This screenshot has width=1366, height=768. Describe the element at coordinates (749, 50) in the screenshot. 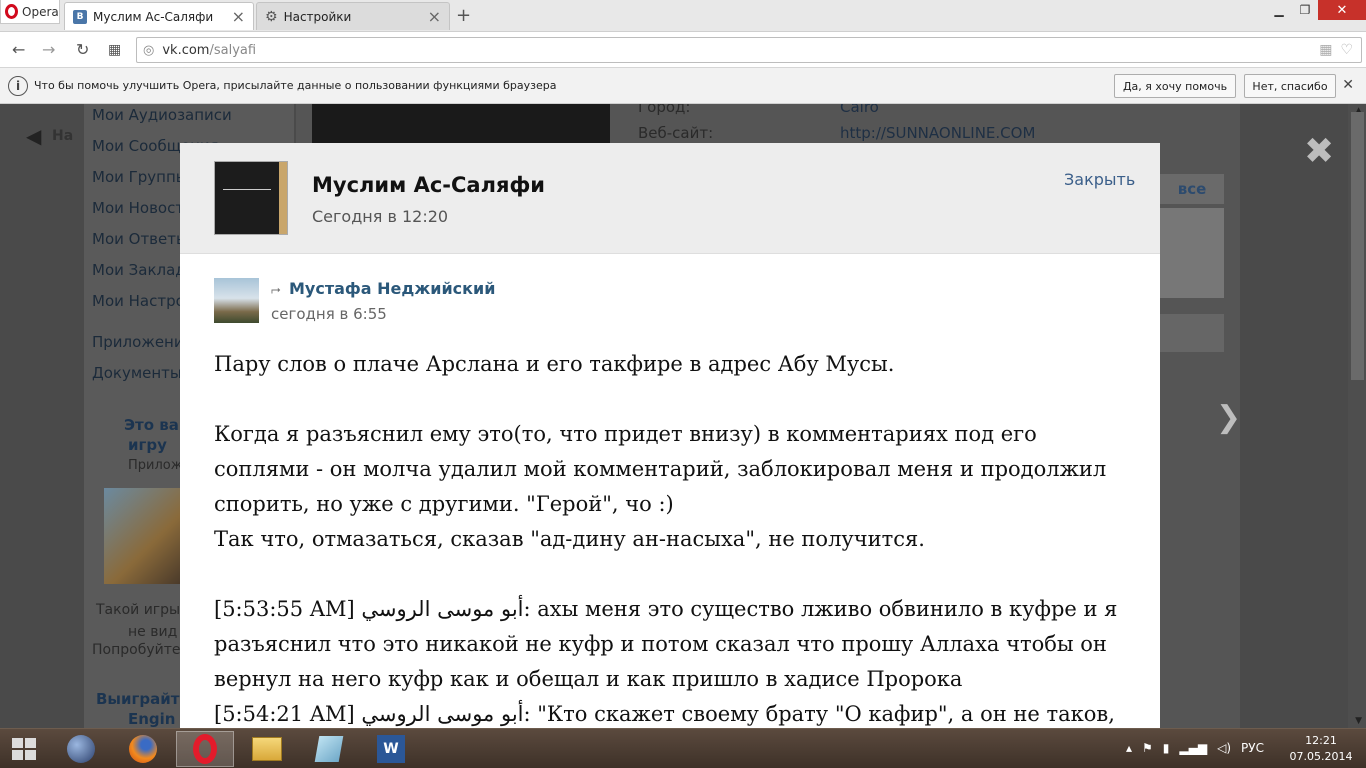

I see `address-bar: ◎ vk.com/salyafi ▦ ♡` at that location.